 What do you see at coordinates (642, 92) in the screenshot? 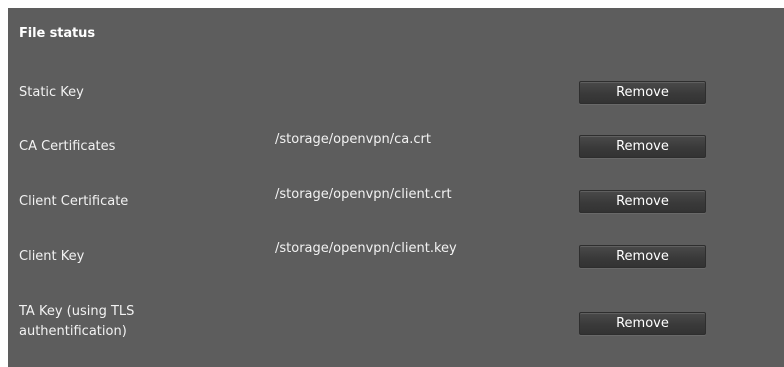
I see `static-key-remove-button: Remove` at bounding box center [642, 92].